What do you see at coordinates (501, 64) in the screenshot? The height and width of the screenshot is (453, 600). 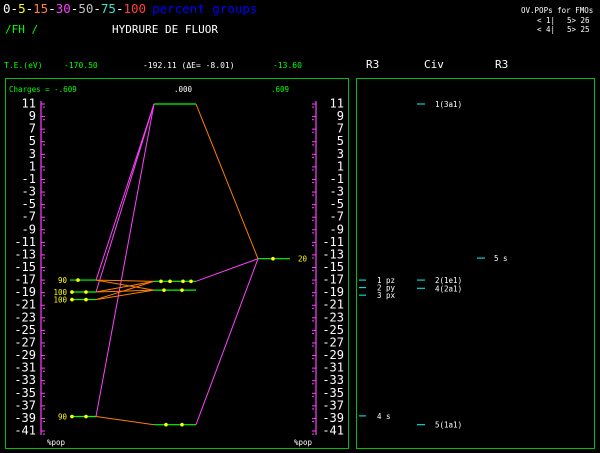 I see `panel-header-right: R3` at bounding box center [501, 64].